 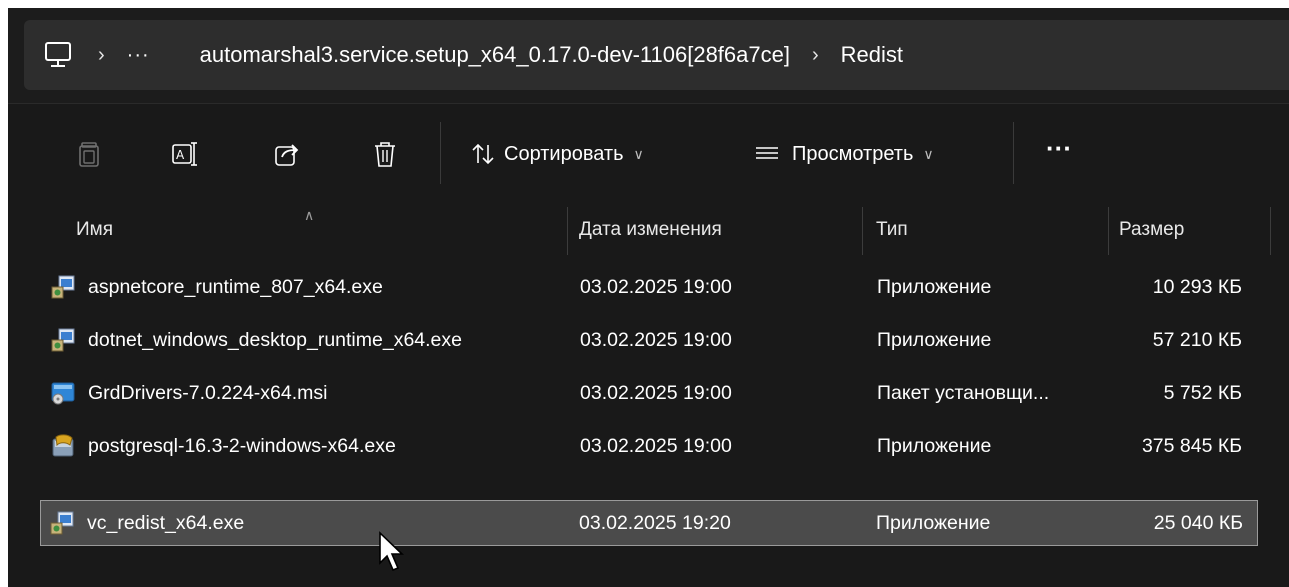 I want to click on trash-icon, so click(x=385, y=154).